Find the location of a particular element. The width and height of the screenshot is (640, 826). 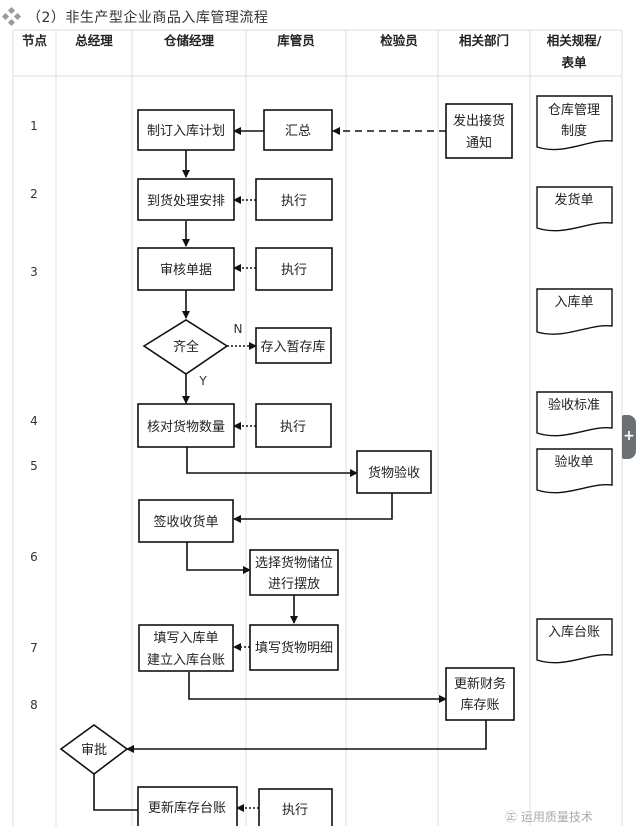

step-number: 2 is located at coordinates (34, 194).